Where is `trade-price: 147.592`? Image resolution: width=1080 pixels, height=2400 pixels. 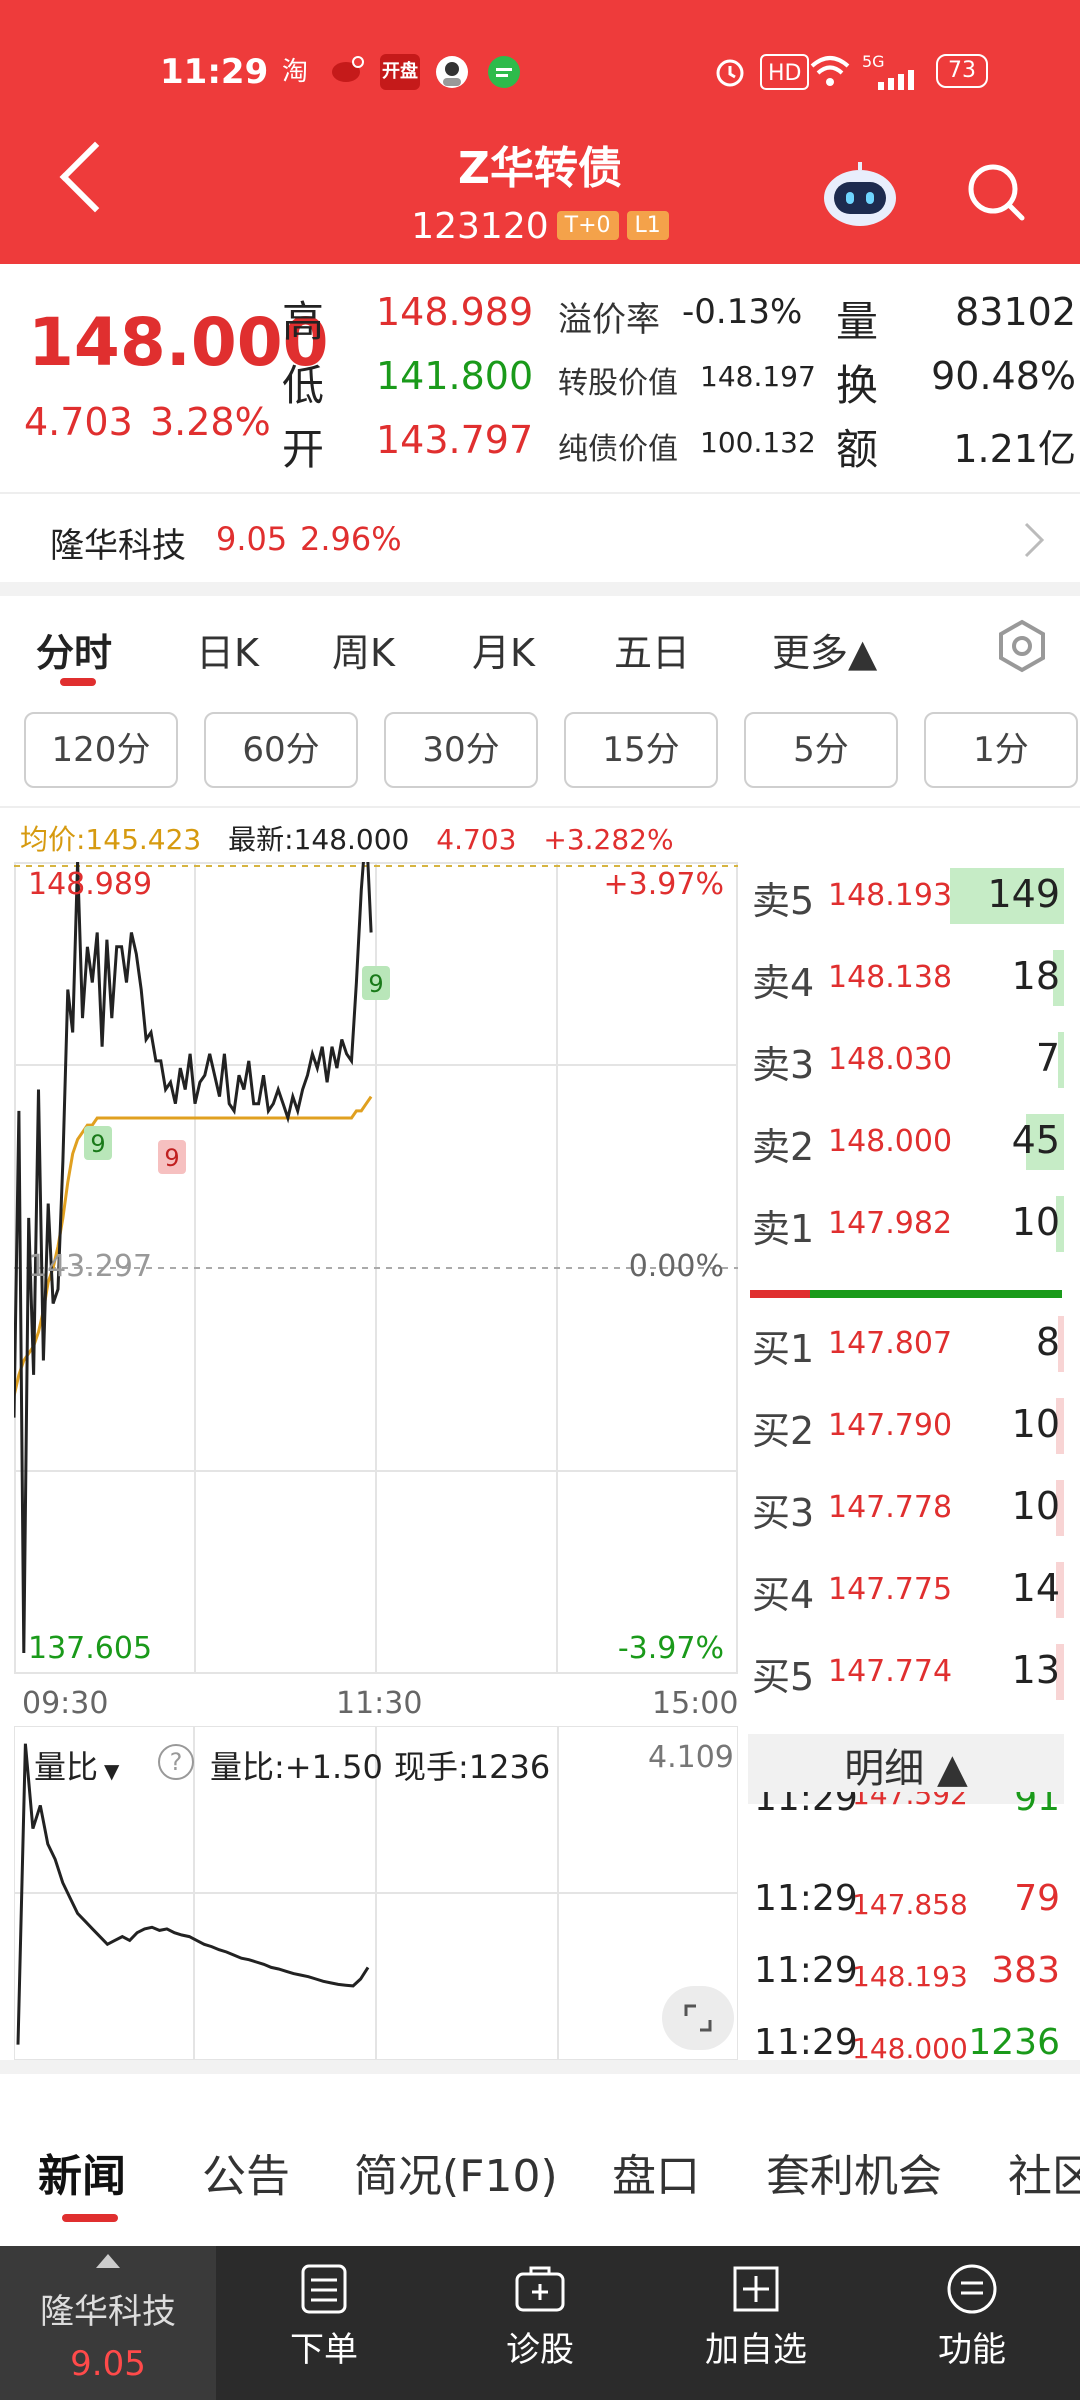 trade-price: 147.592 is located at coordinates (910, 1801).